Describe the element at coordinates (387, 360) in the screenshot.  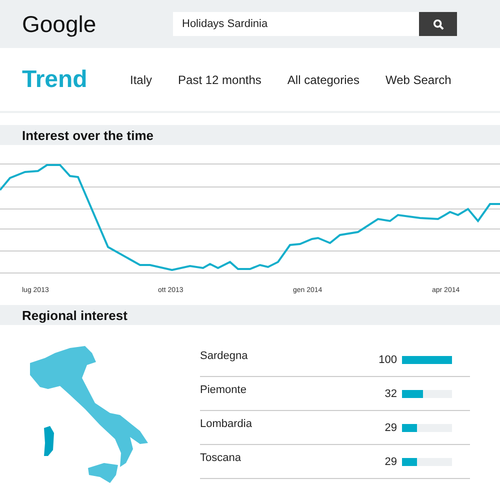
I see `region-value: 100` at that location.